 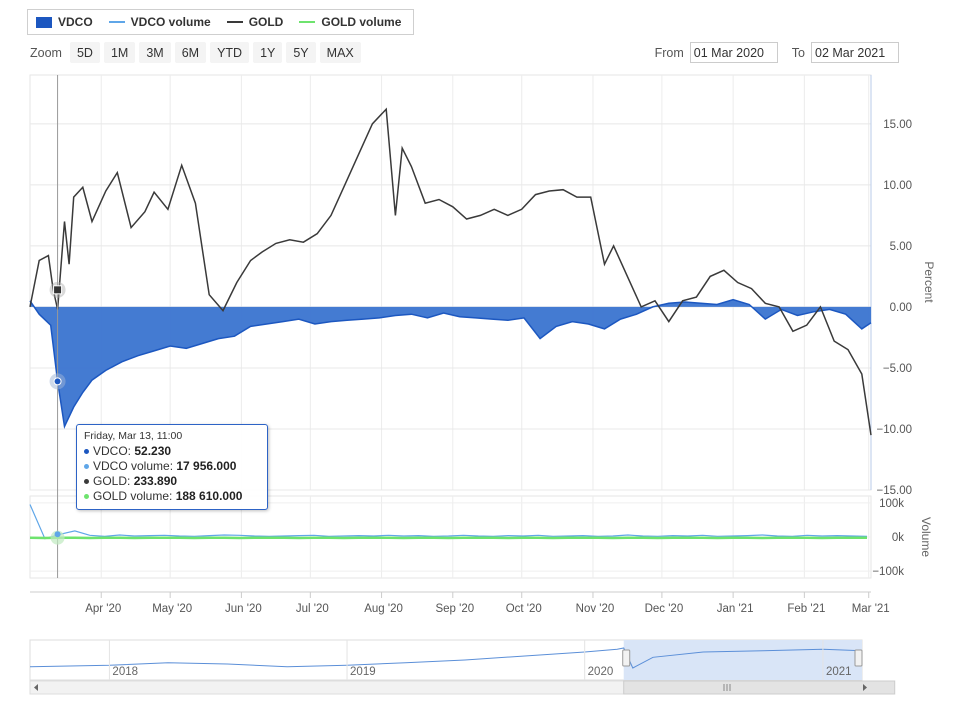 What do you see at coordinates (806, 609) in the screenshot?
I see `x-tick-label: Feb '21` at bounding box center [806, 609].